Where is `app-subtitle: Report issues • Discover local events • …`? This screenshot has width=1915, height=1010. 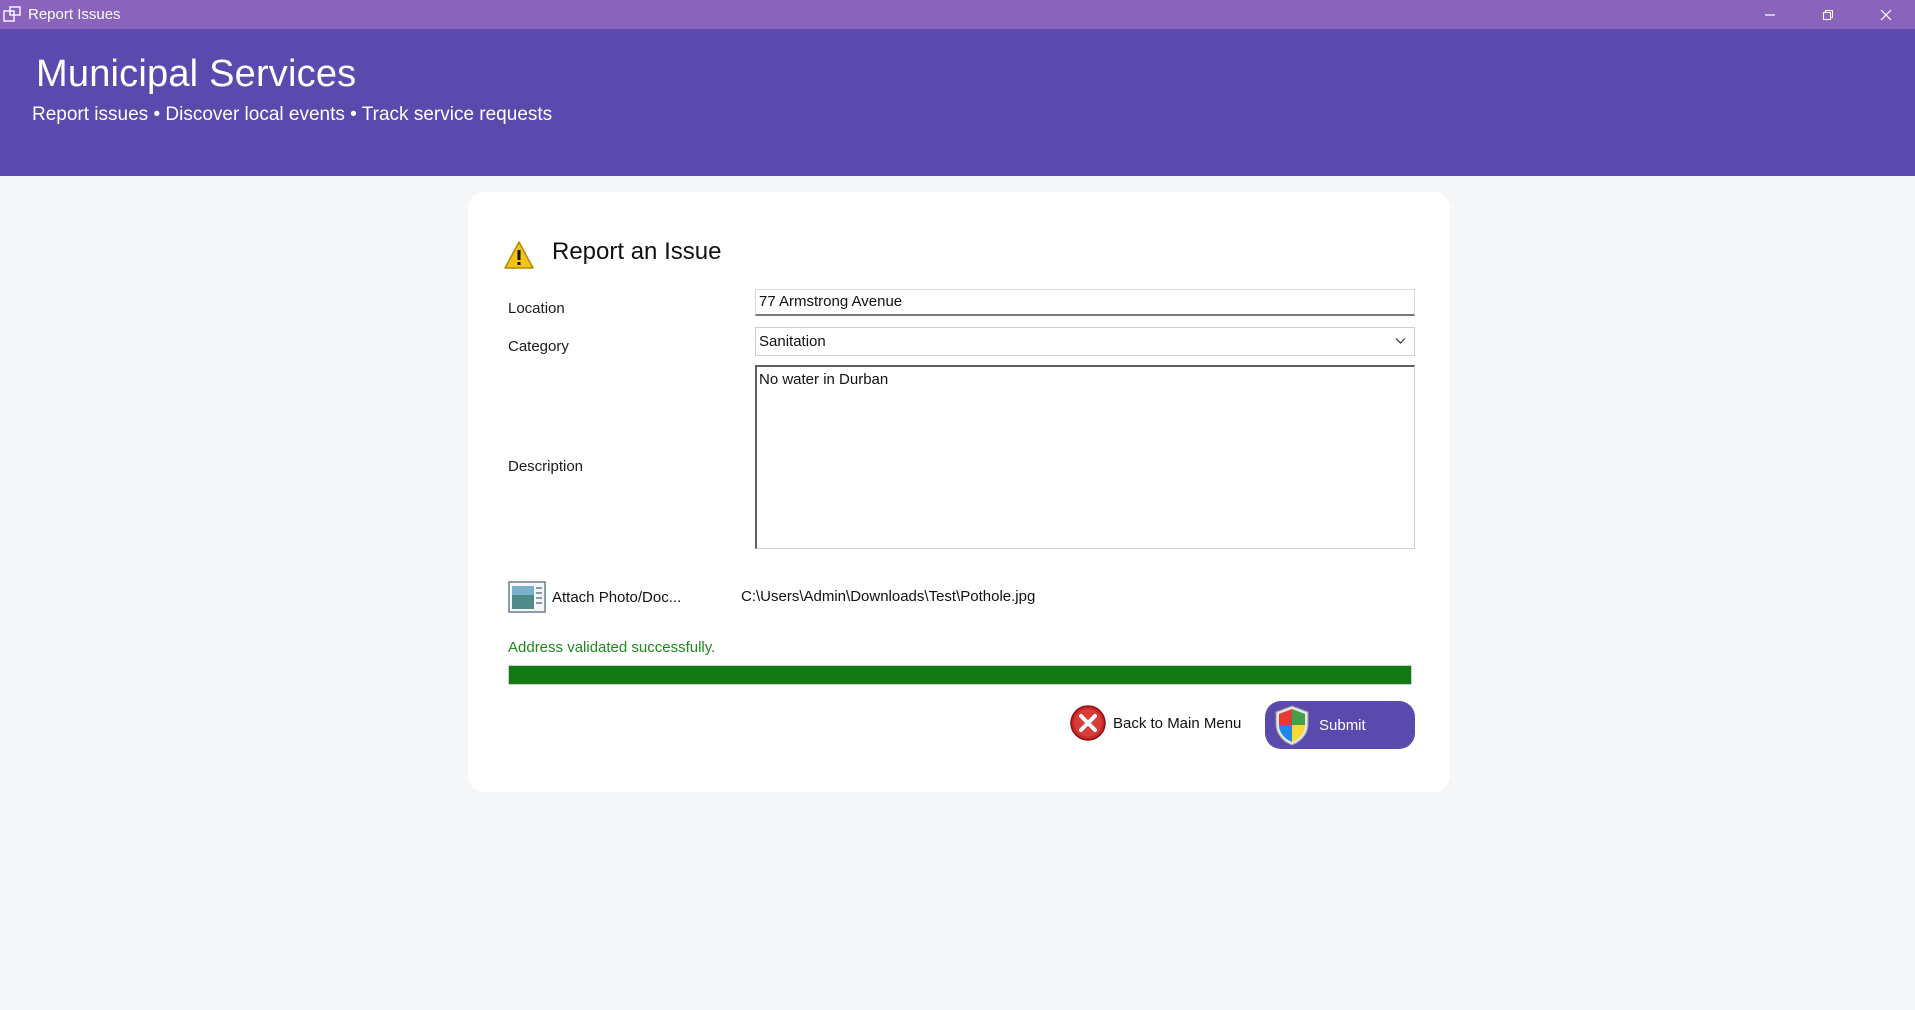
app-subtitle: Report issues • Discover local events • … is located at coordinates (292, 114).